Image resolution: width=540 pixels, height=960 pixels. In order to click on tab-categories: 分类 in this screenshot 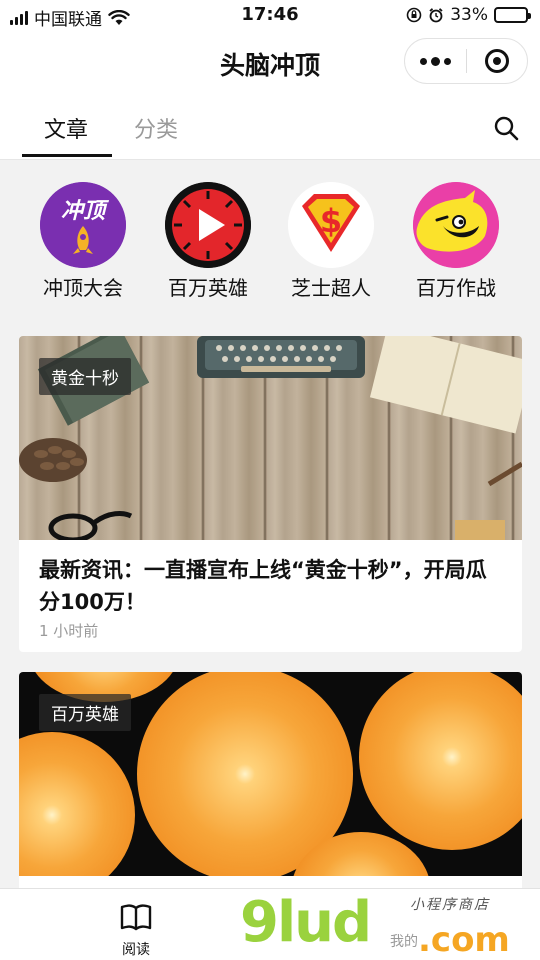, I will do `click(156, 128)`.